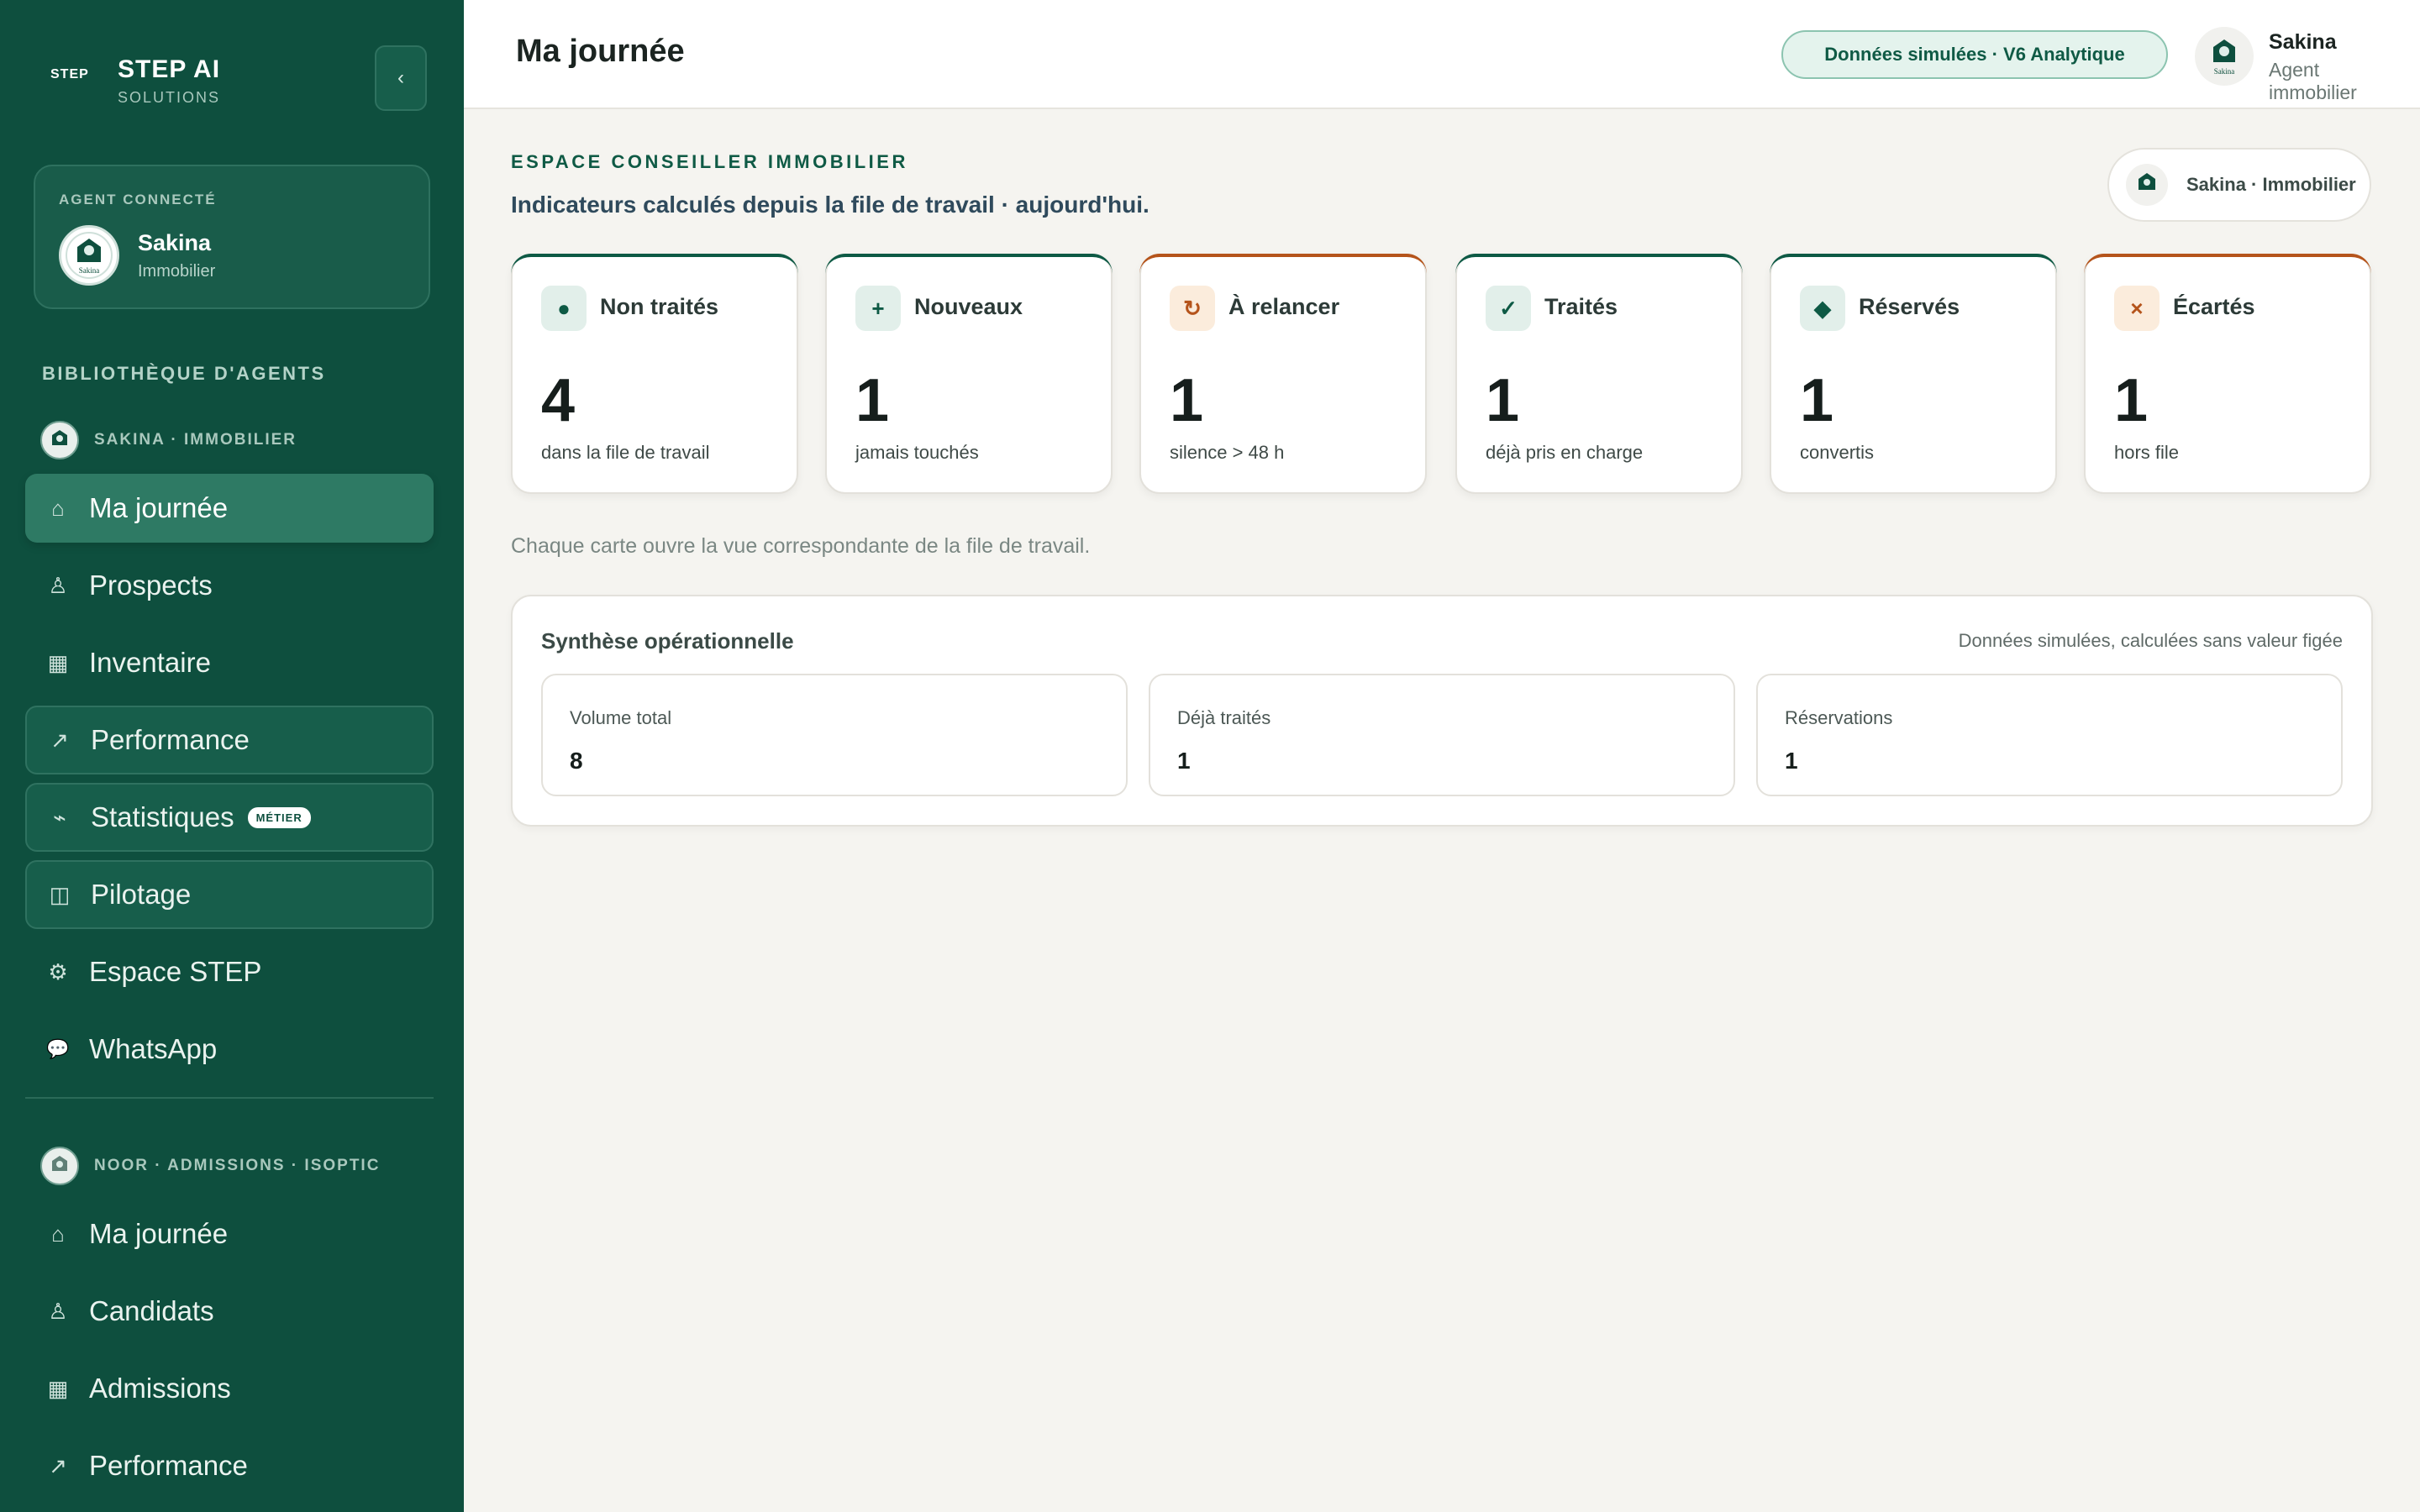  I want to click on wave-icon: ⌁, so click(60, 817).